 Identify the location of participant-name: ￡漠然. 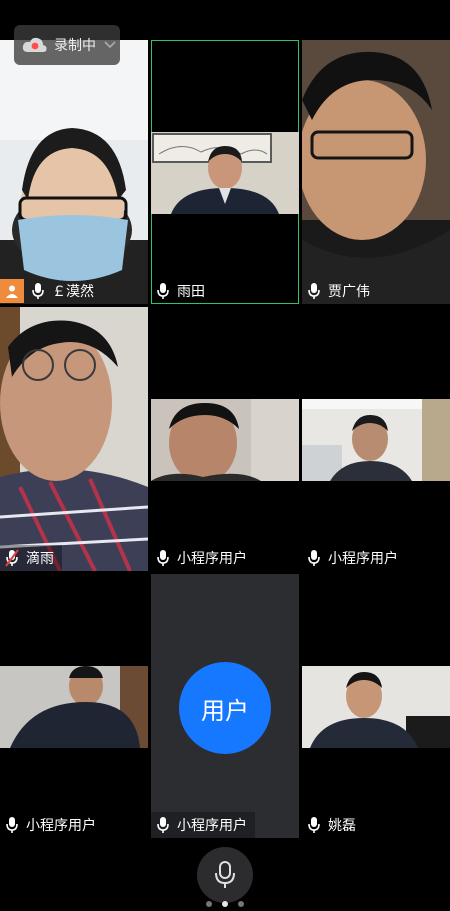
(73, 292).